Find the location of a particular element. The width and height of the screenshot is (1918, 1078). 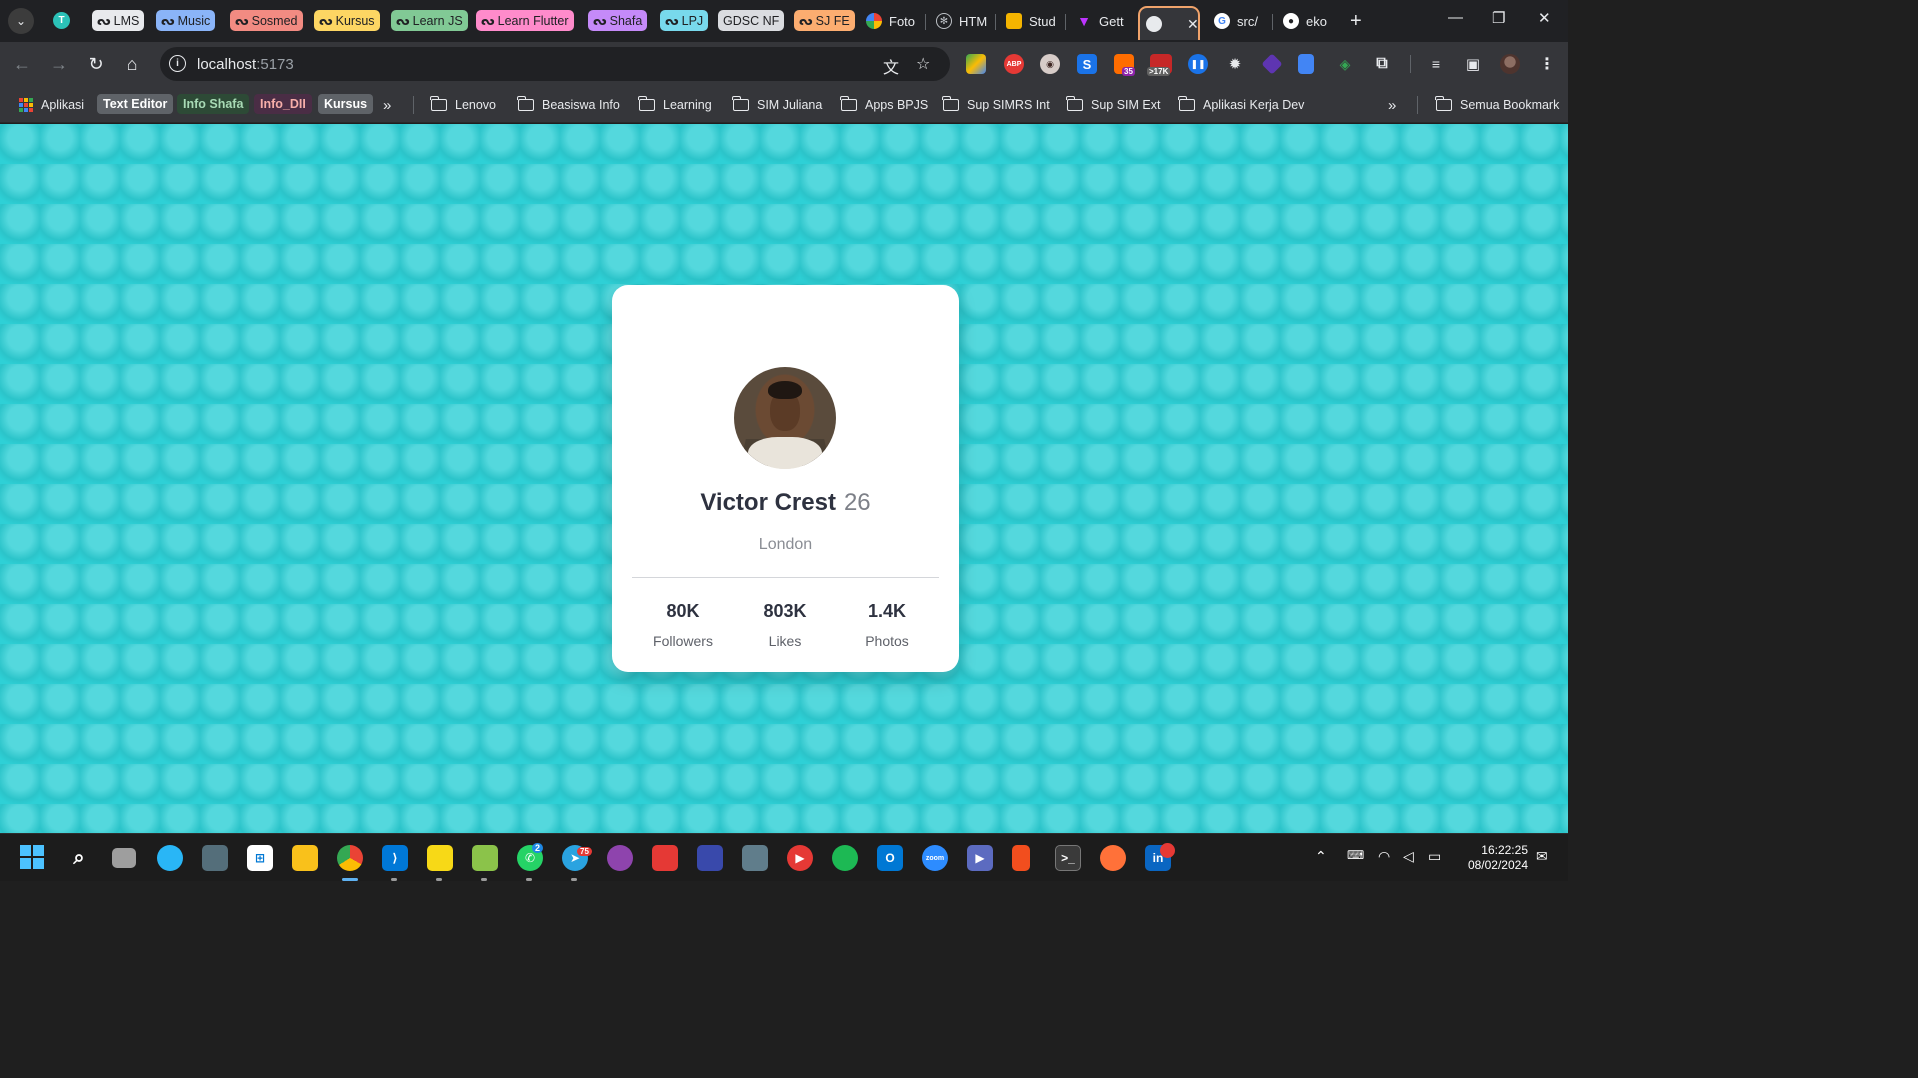

windows-start-icon is located at coordinates (32, 857).